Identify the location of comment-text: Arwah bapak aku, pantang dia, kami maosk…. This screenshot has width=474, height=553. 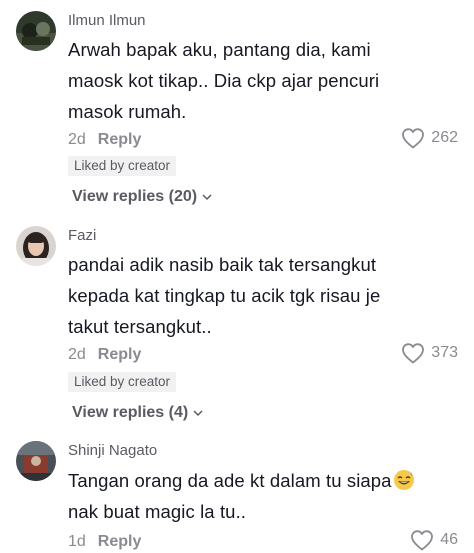
(224, 80).